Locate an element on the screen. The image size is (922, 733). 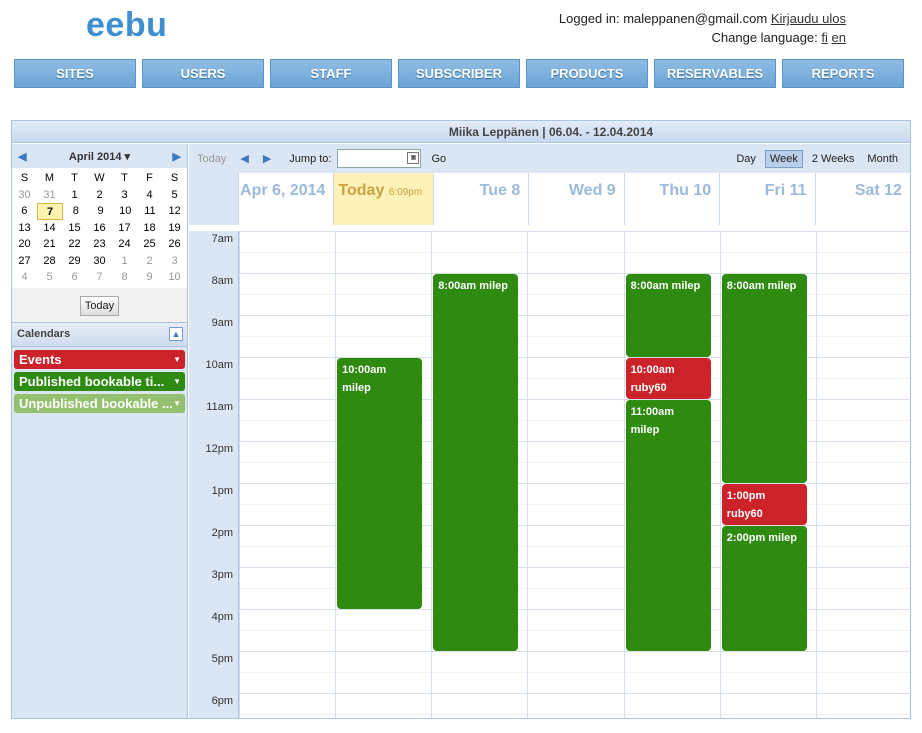
toolbar-today: Today is located at coordinates (211, 159).